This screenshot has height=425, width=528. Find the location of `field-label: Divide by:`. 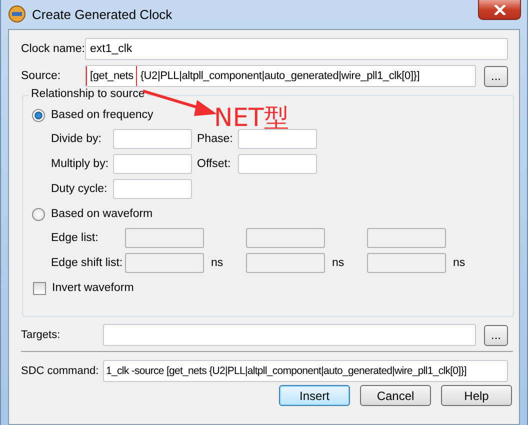

field-label: Divide by: is located at coordinates (76, 139).